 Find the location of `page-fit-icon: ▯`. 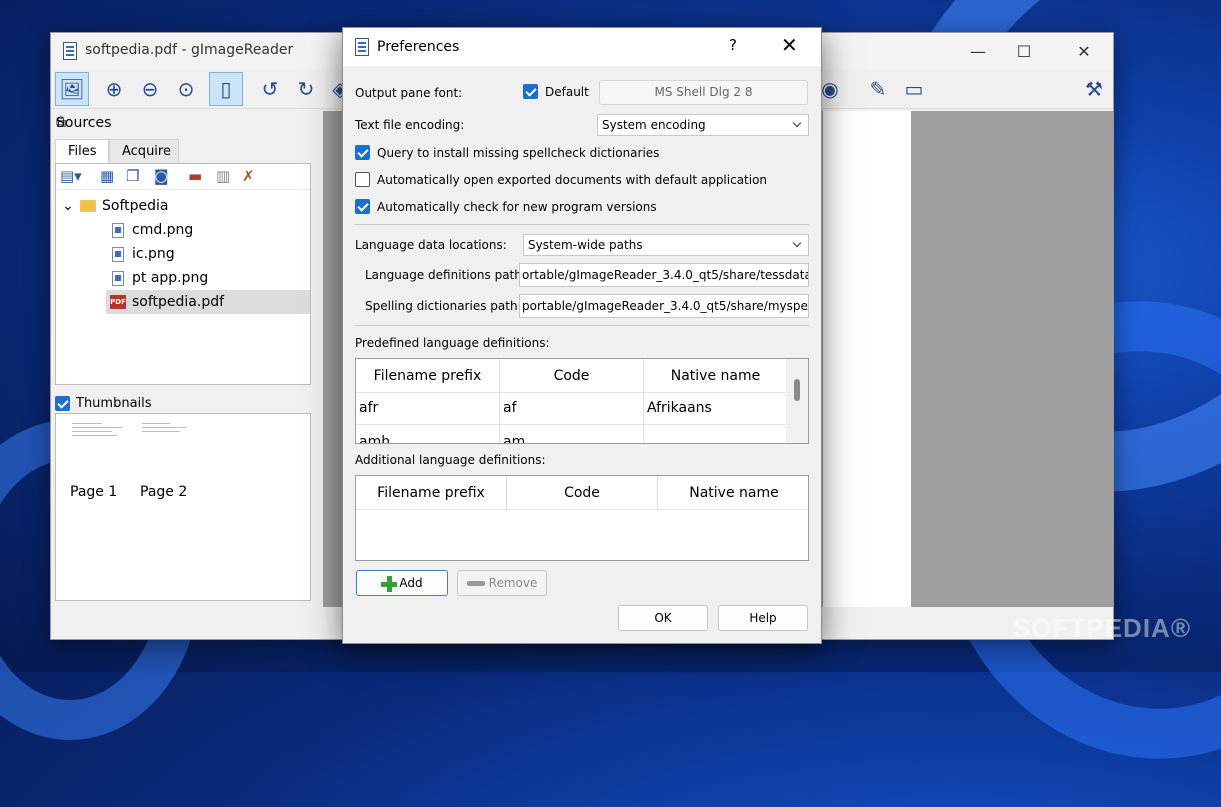

page-fit-icon: ▯ is located at coordinates (226, 89).